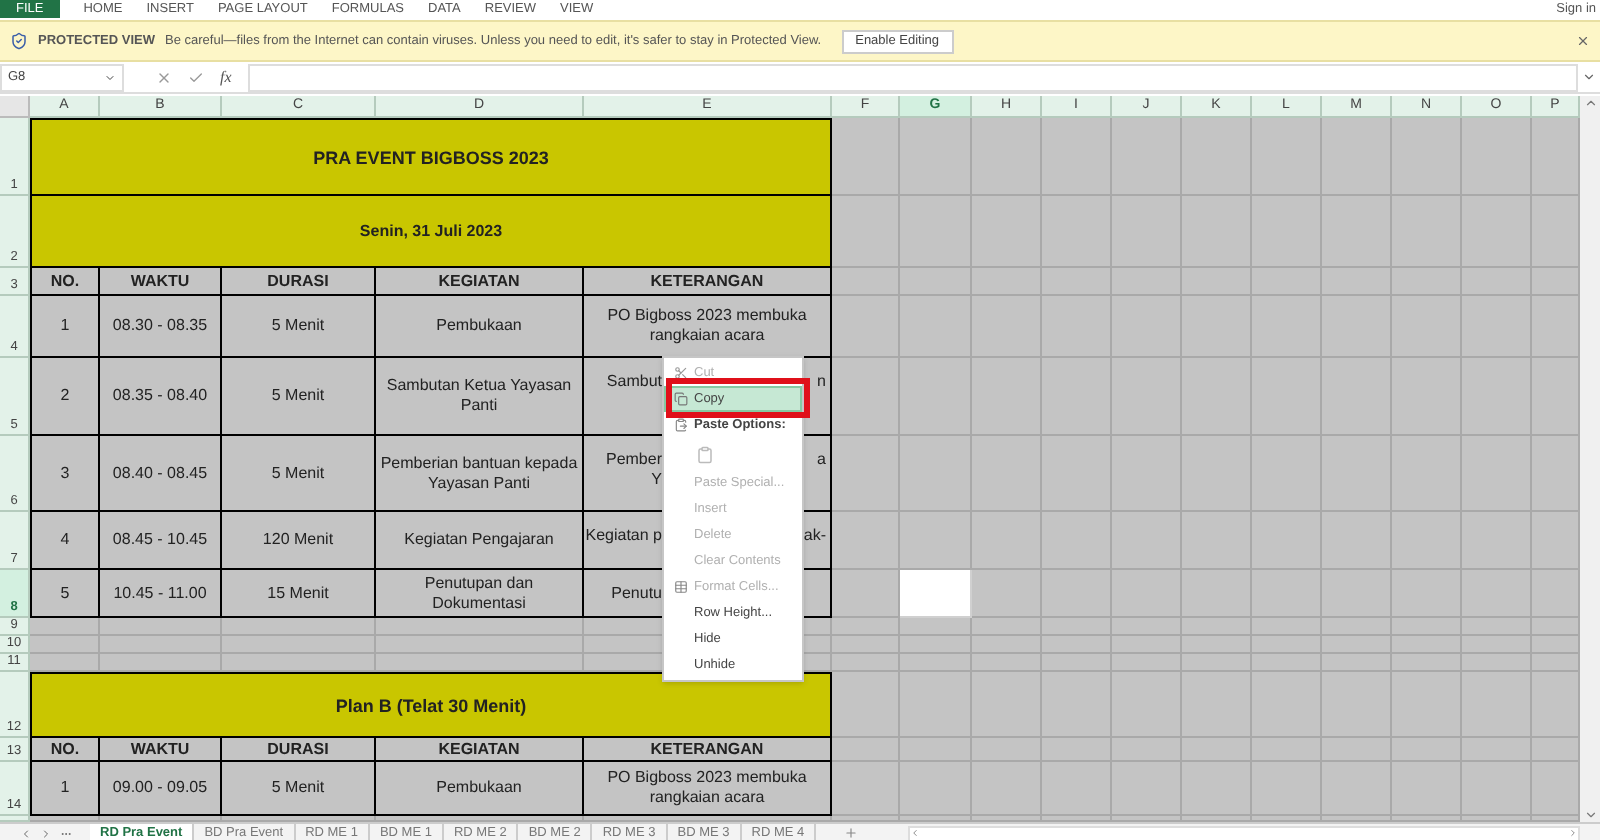  Describe the element at coordinates (1590, 815) in the screenshot. I see `scroll-down-icon` at that location.